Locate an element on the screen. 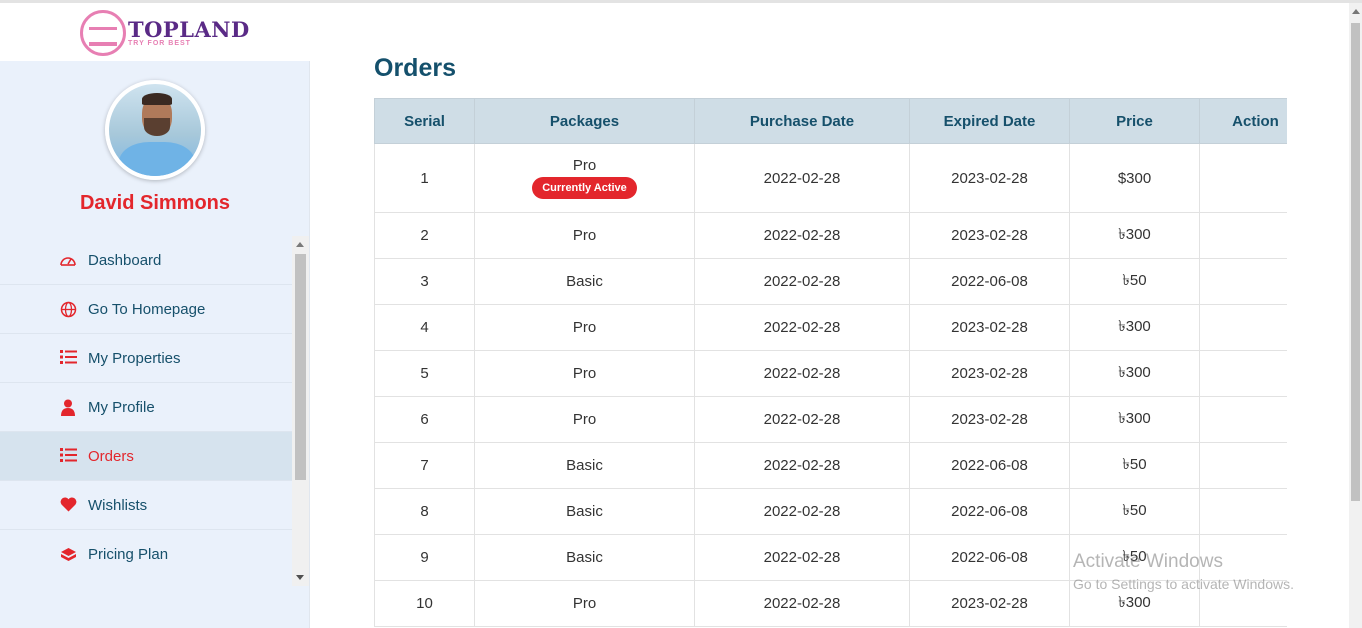 Image resolution: width=1362 pixels, height=628 pixels. table-row: 7 Basic 2022-02-28 2022-06-08 ৳50 is located at coordinates (830, 465).